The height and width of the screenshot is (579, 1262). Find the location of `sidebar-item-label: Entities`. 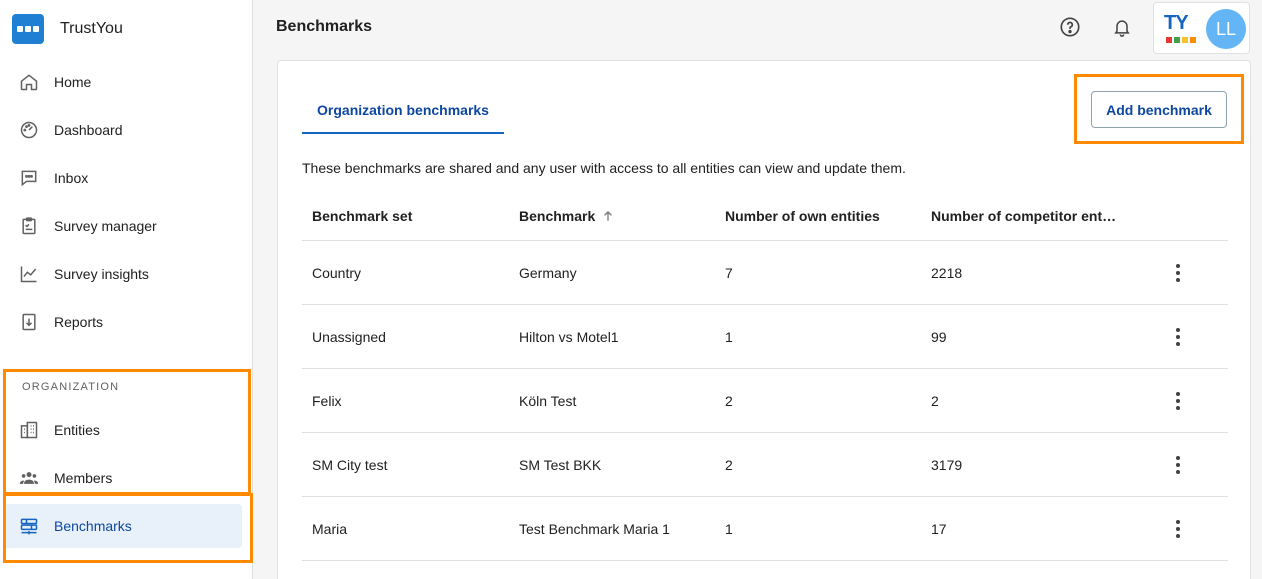

sidebar-item-label: Entities is located at coordinates (77, 430).